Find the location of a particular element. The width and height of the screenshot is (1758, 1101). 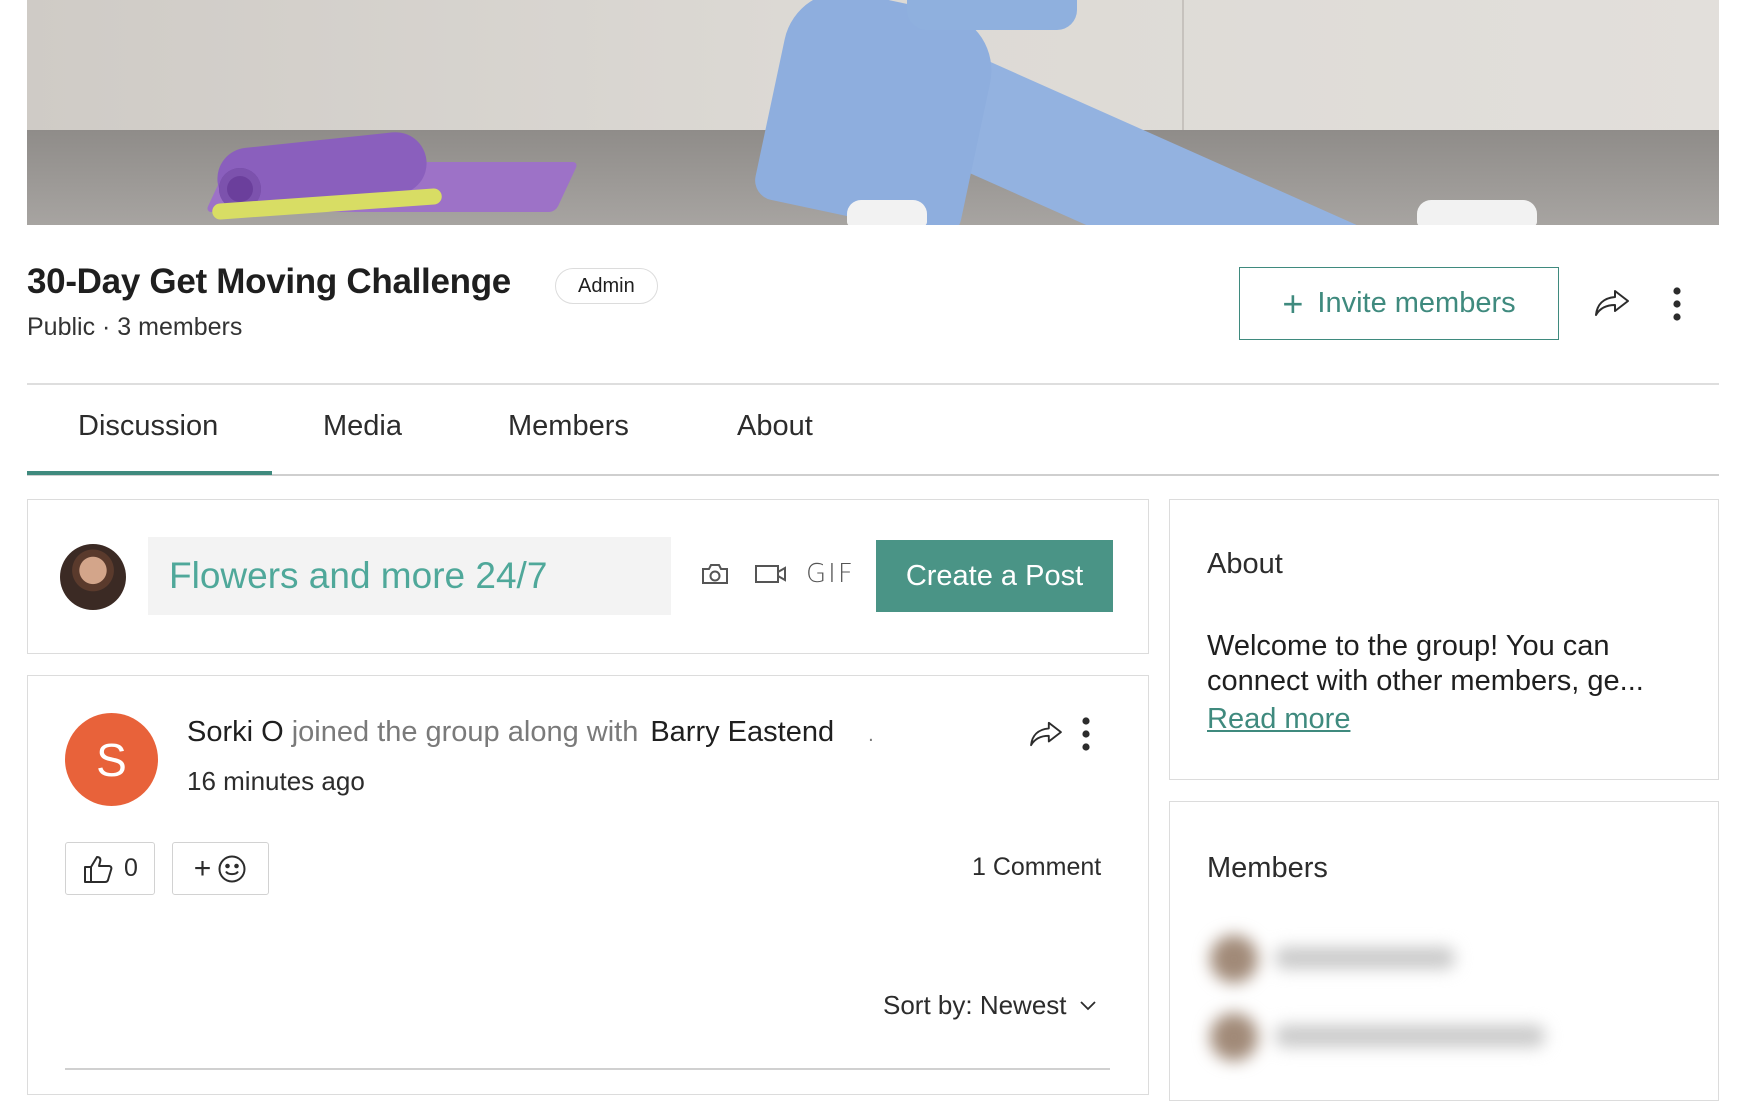

read-more-link: Read more is located at coordinates (1278, 719).